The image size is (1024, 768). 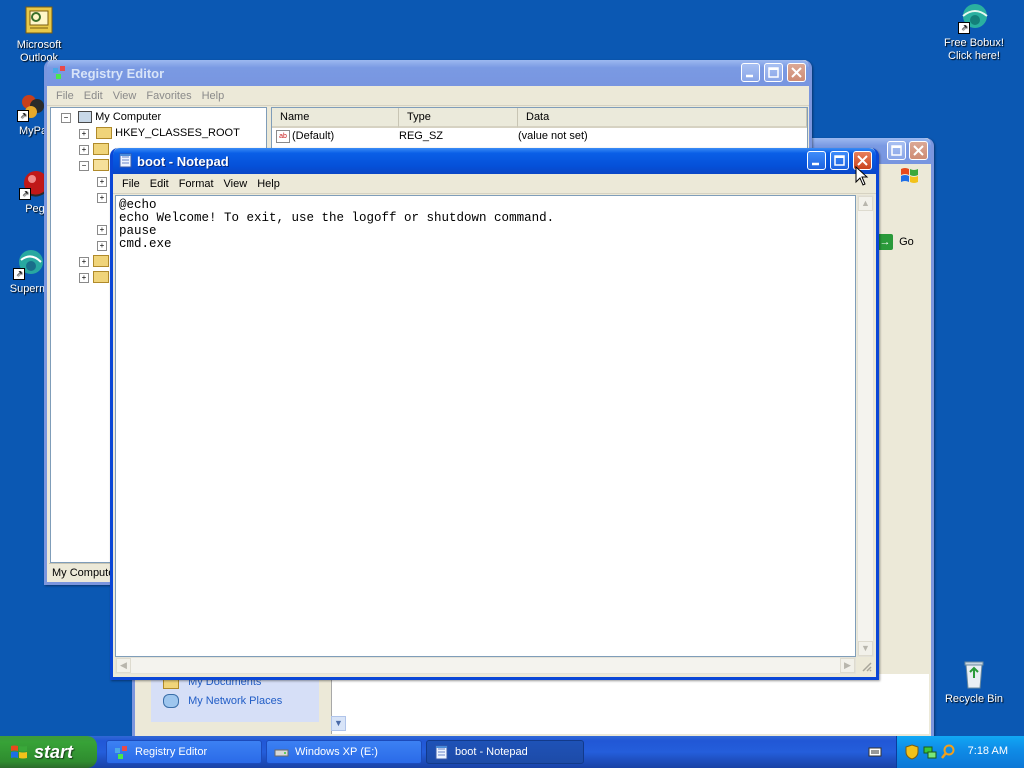 I want to click on row-data: (value not set), so click(x=553, y=136).